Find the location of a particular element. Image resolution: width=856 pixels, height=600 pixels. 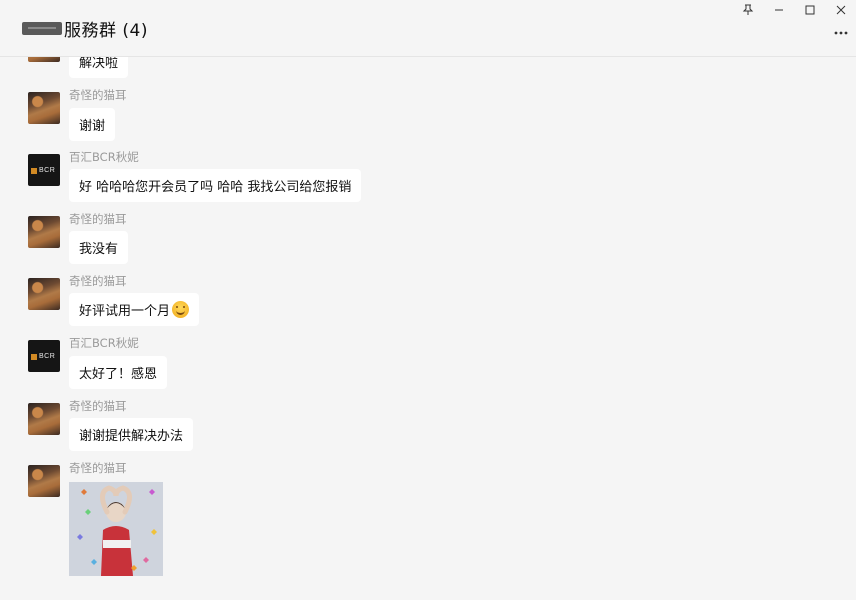

message-bubble: 好 哈哈哈您开会员了吗 哈哈 我找公司给您报销 is located at coordinates (215, 185).